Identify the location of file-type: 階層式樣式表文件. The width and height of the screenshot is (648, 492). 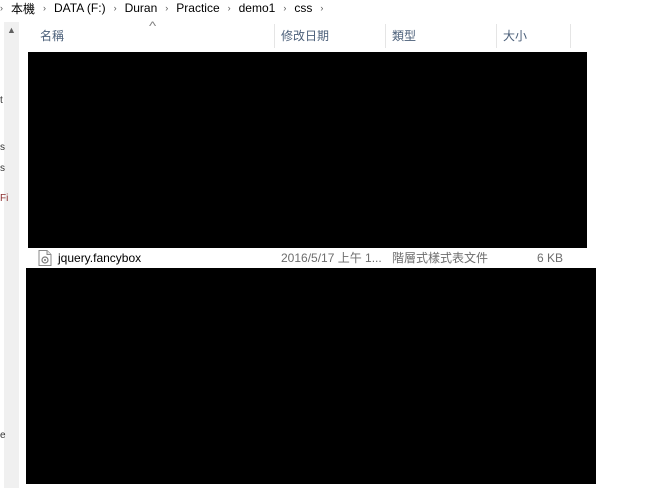
(440, 258).